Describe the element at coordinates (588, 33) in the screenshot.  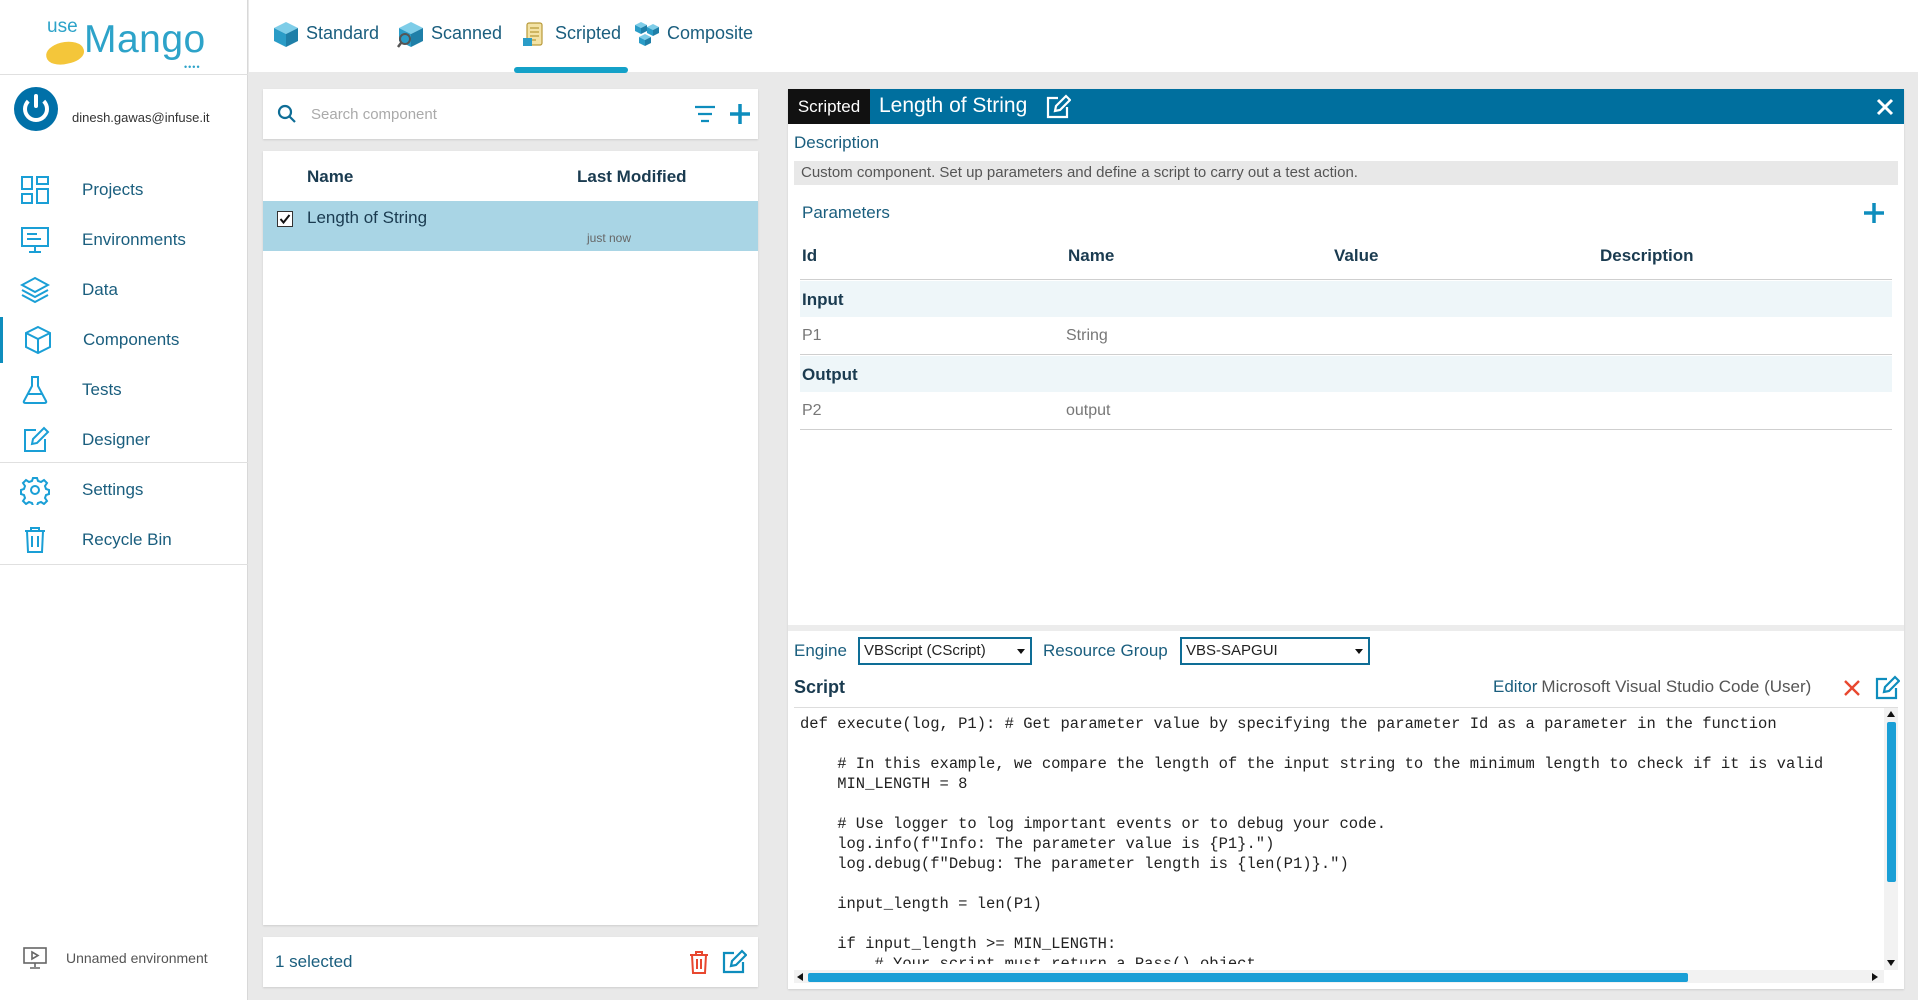
I see `tab-label: Scripted` at that location.